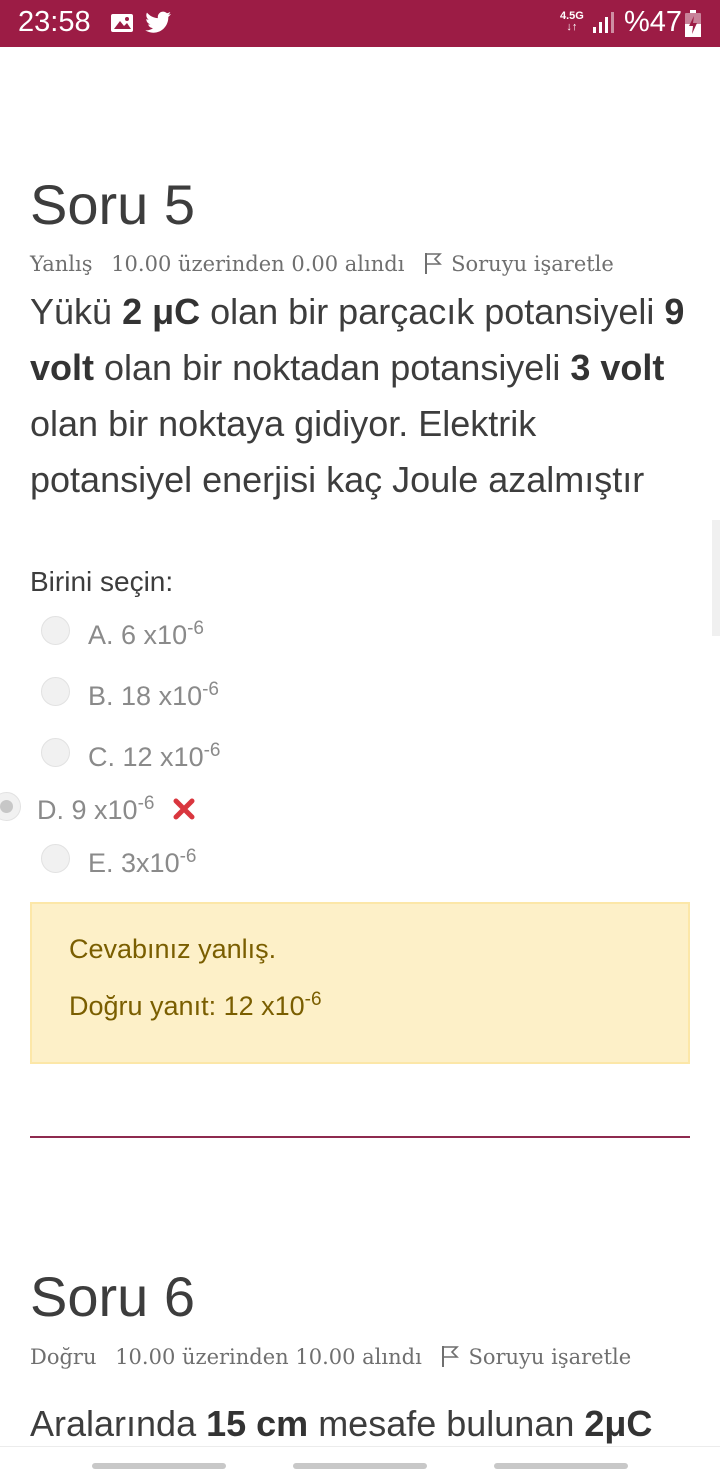 The image size is (720, 1481). What do you see at coordinates (653, 22) in the screenshot?
I see `battery-percent: %47` at bounding box center [653, 22].